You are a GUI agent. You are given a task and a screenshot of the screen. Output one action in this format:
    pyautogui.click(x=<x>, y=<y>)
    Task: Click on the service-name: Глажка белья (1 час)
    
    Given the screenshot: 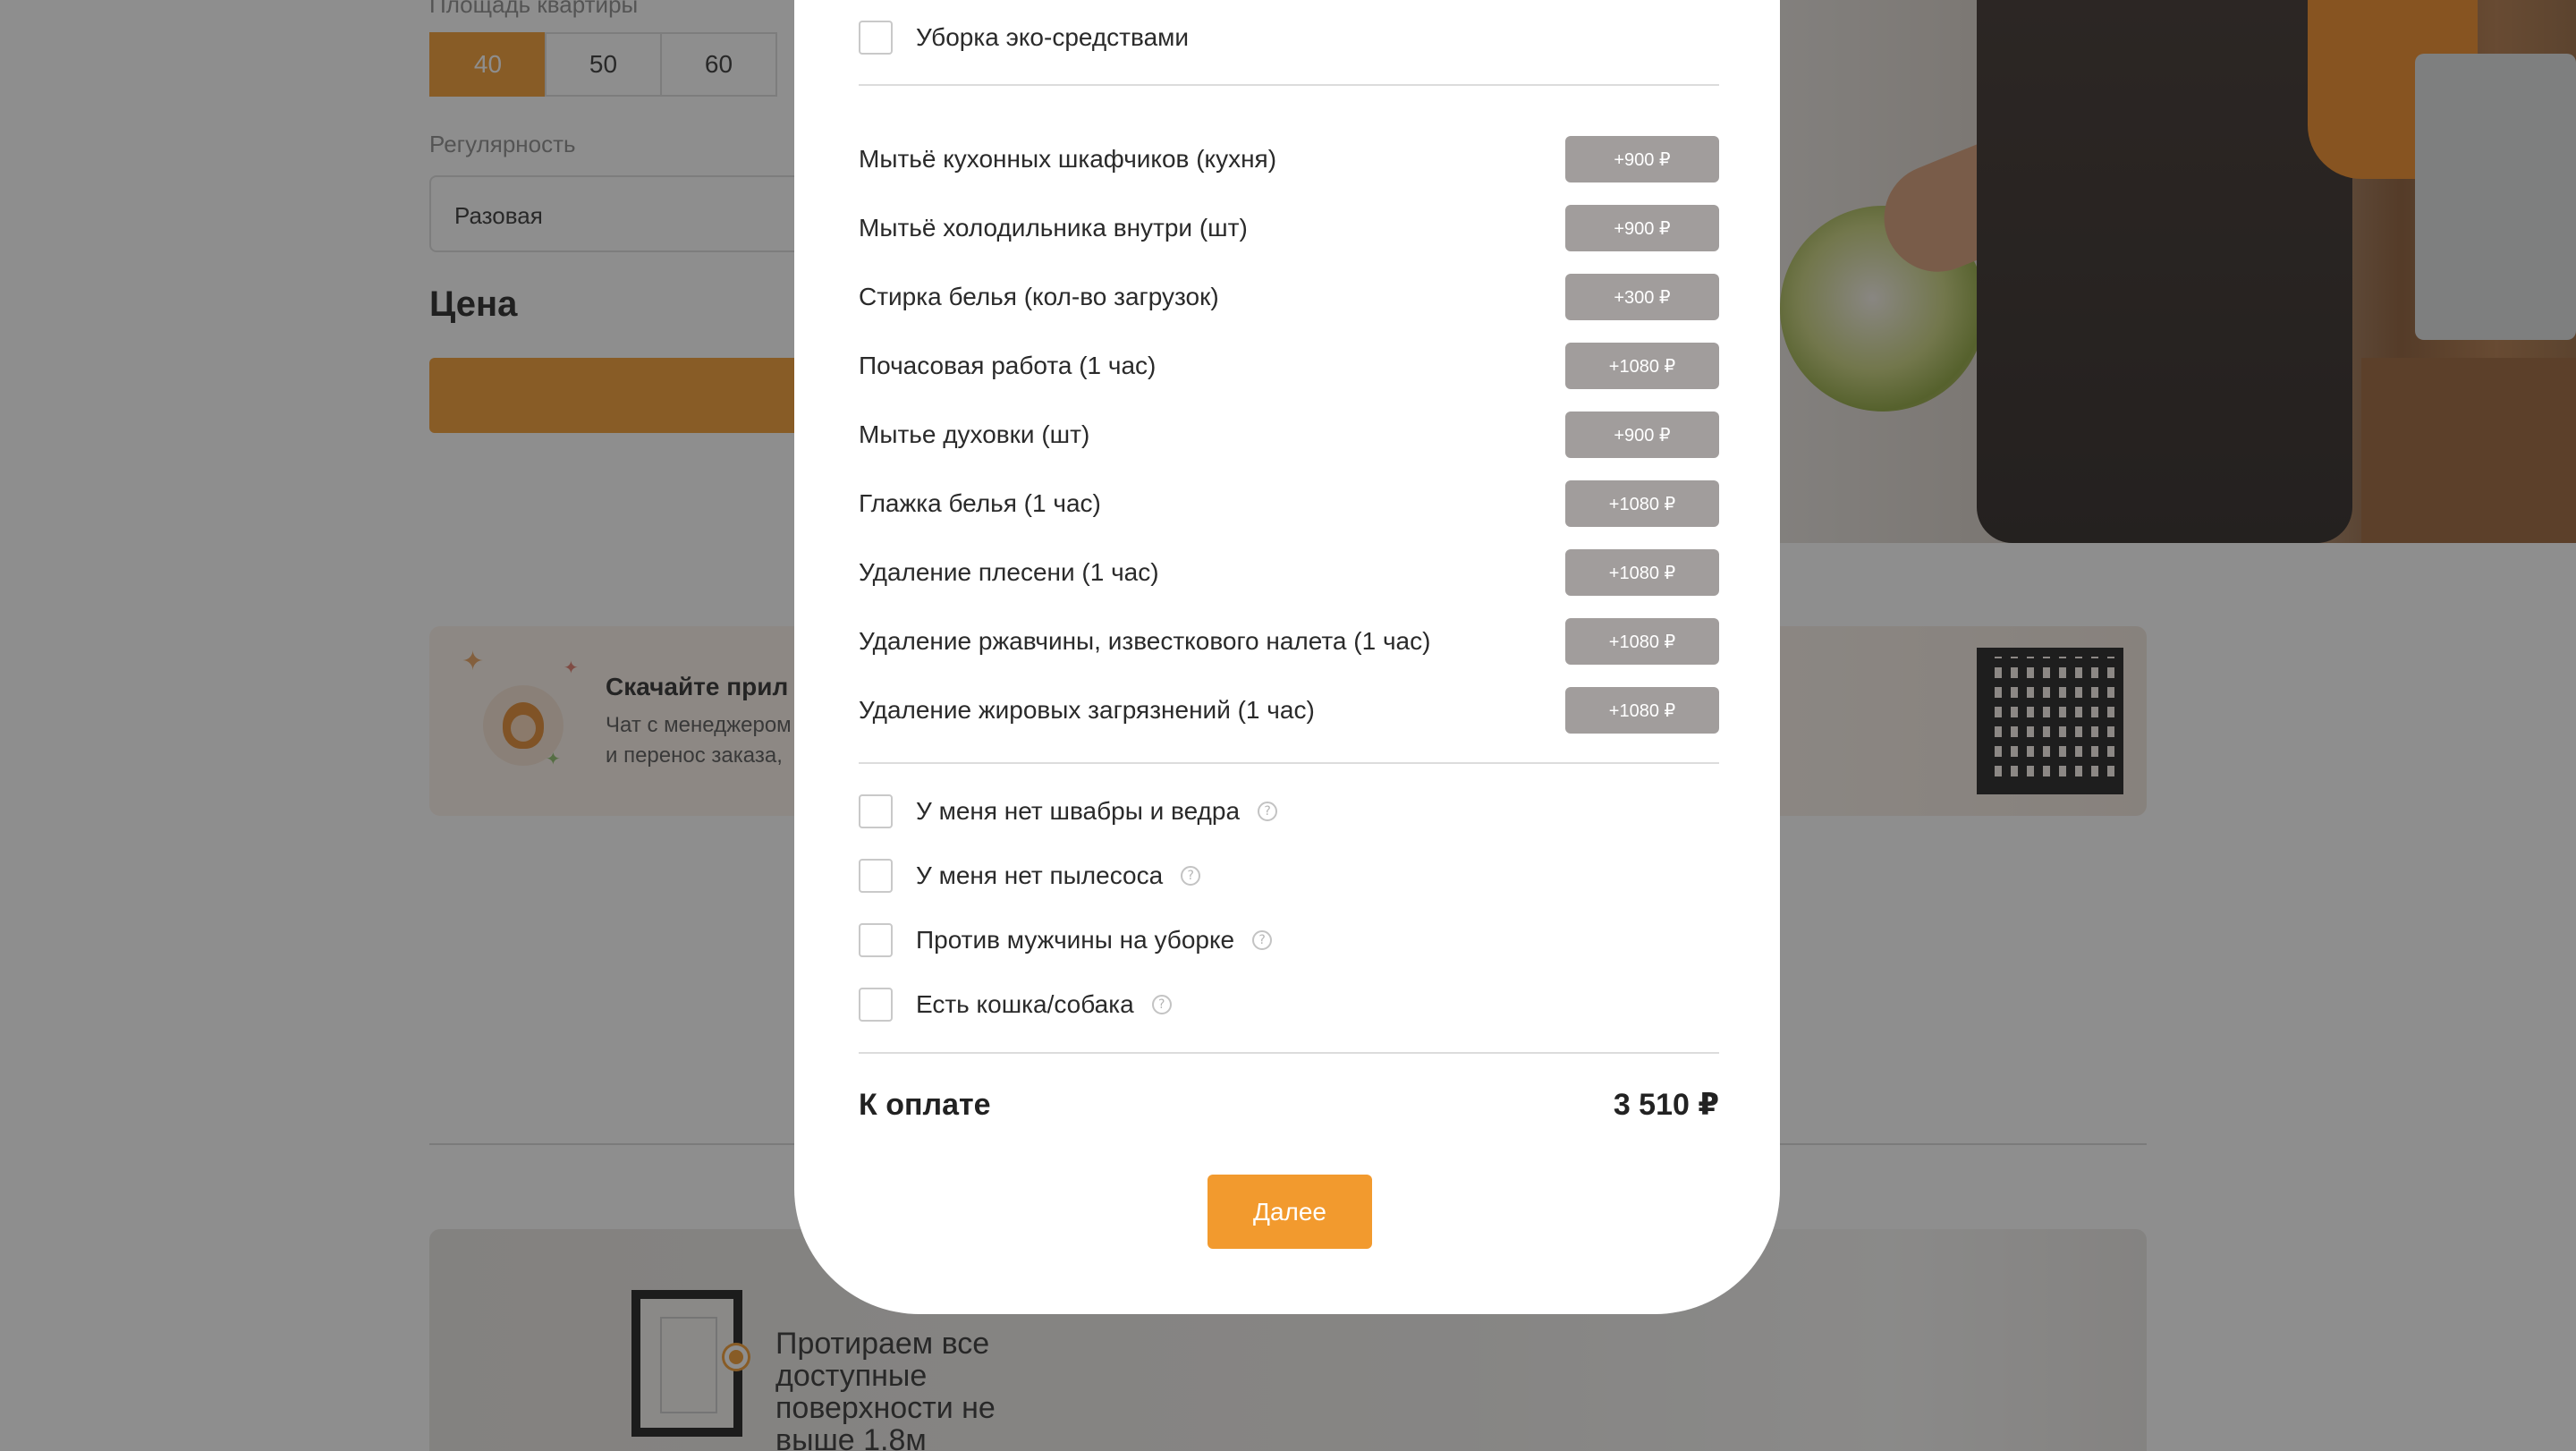 What is the action you would take?
    pyautogui.click(x=980, y=503)
    